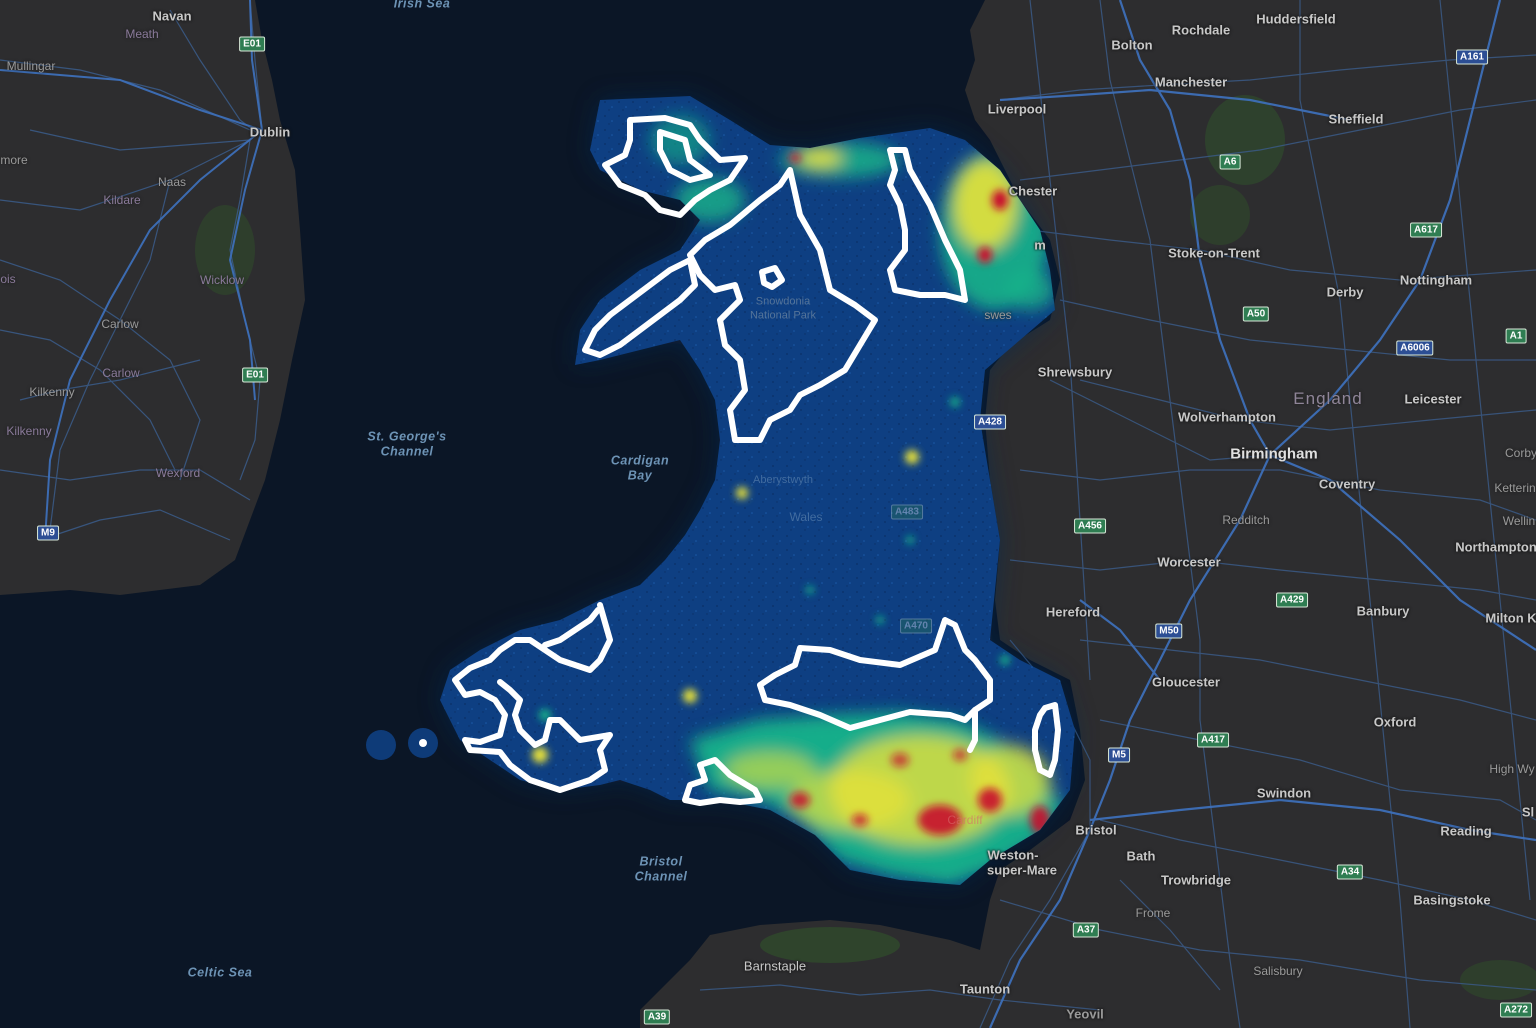  What do you see at coordinates (31, 66) in the screenshot?
I see `city-mullingar: Mullingar` at bounding box center [31, 66].